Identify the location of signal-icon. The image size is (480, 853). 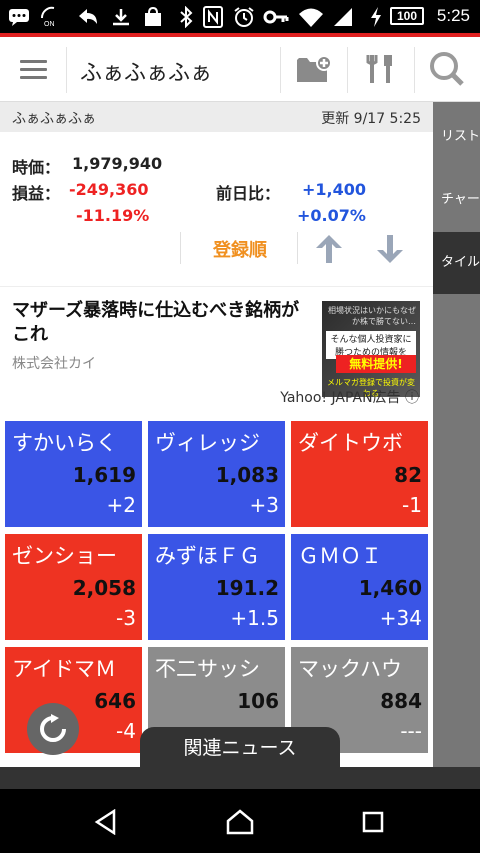
(343, 17).